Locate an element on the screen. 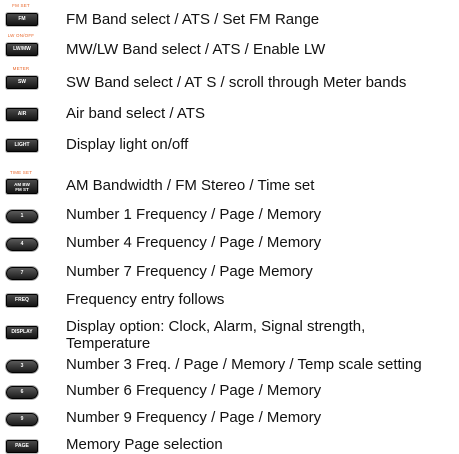  number-9-button: 9 is located at coordinates (22, 419).